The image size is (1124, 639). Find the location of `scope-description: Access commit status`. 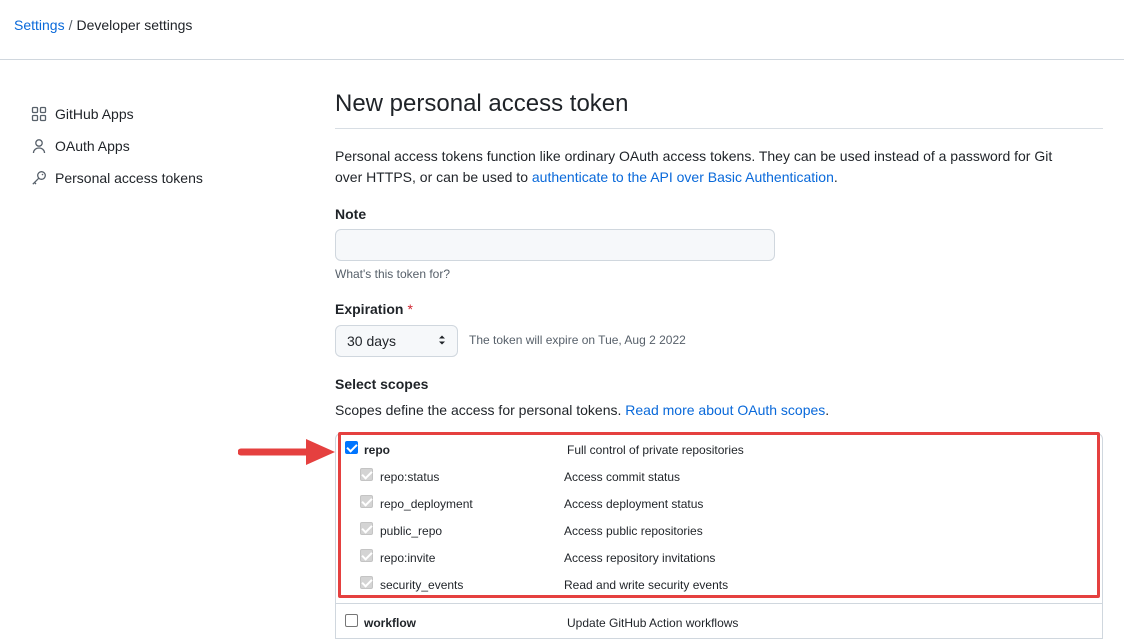

scope-description: Access commit status is located at coordinates (622, 476).